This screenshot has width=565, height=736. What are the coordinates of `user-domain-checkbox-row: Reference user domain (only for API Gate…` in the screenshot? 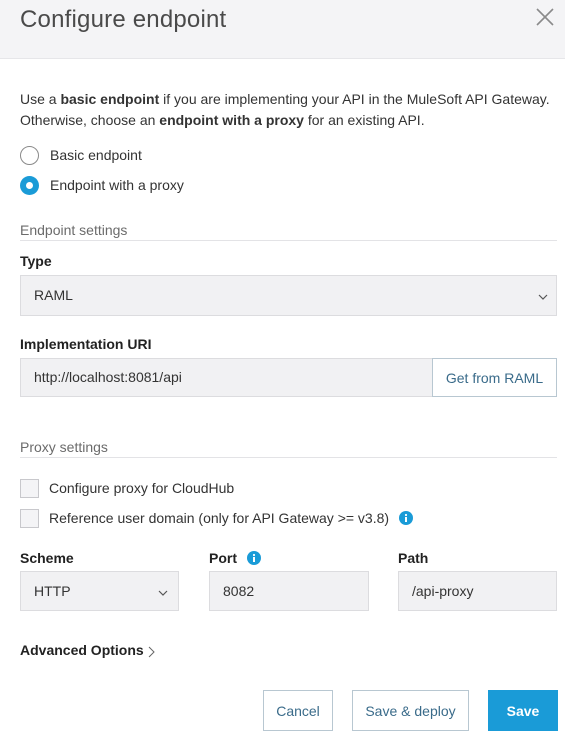 It's located at (217, 518).